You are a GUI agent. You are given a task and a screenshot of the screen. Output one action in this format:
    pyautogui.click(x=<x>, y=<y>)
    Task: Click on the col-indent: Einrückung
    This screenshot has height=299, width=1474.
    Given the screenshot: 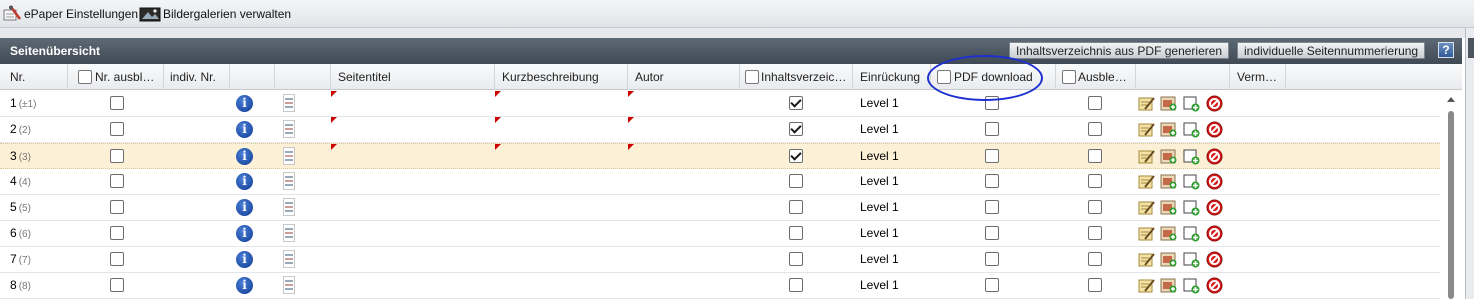 What is the action you would take?
    pyautogui.click(x=892, y=77)
    